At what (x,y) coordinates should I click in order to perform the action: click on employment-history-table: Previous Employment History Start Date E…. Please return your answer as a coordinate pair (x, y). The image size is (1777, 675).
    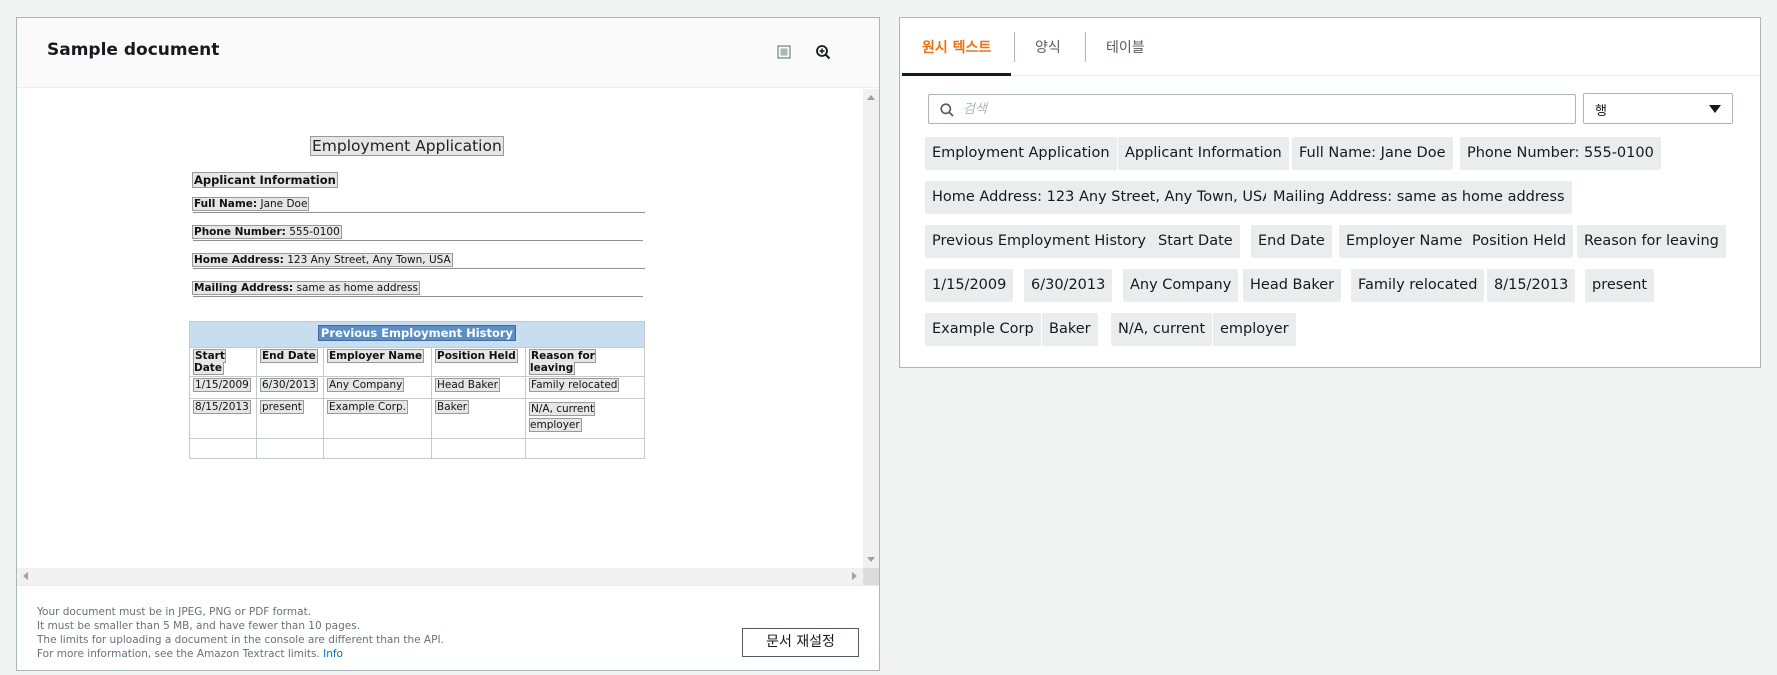
    Looking at the image, I should click on (417, 390).